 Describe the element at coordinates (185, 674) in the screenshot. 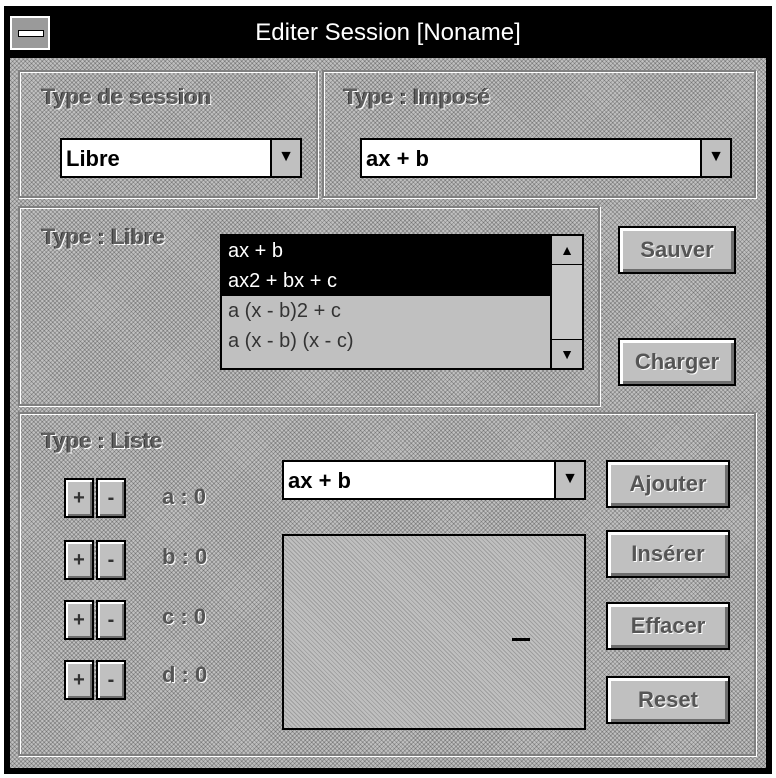

I see `param-d-value: d : 0` at that location.